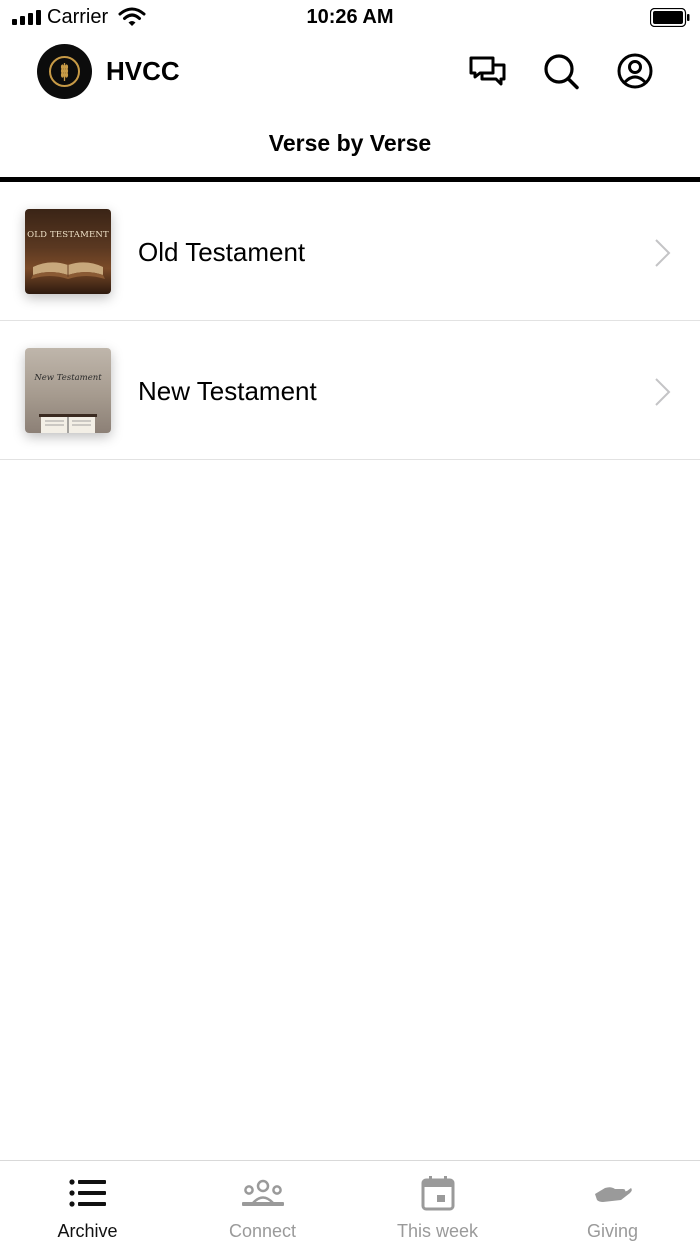  I want to click on new-testament-thumbnail: New Testament, so click(68, 390).